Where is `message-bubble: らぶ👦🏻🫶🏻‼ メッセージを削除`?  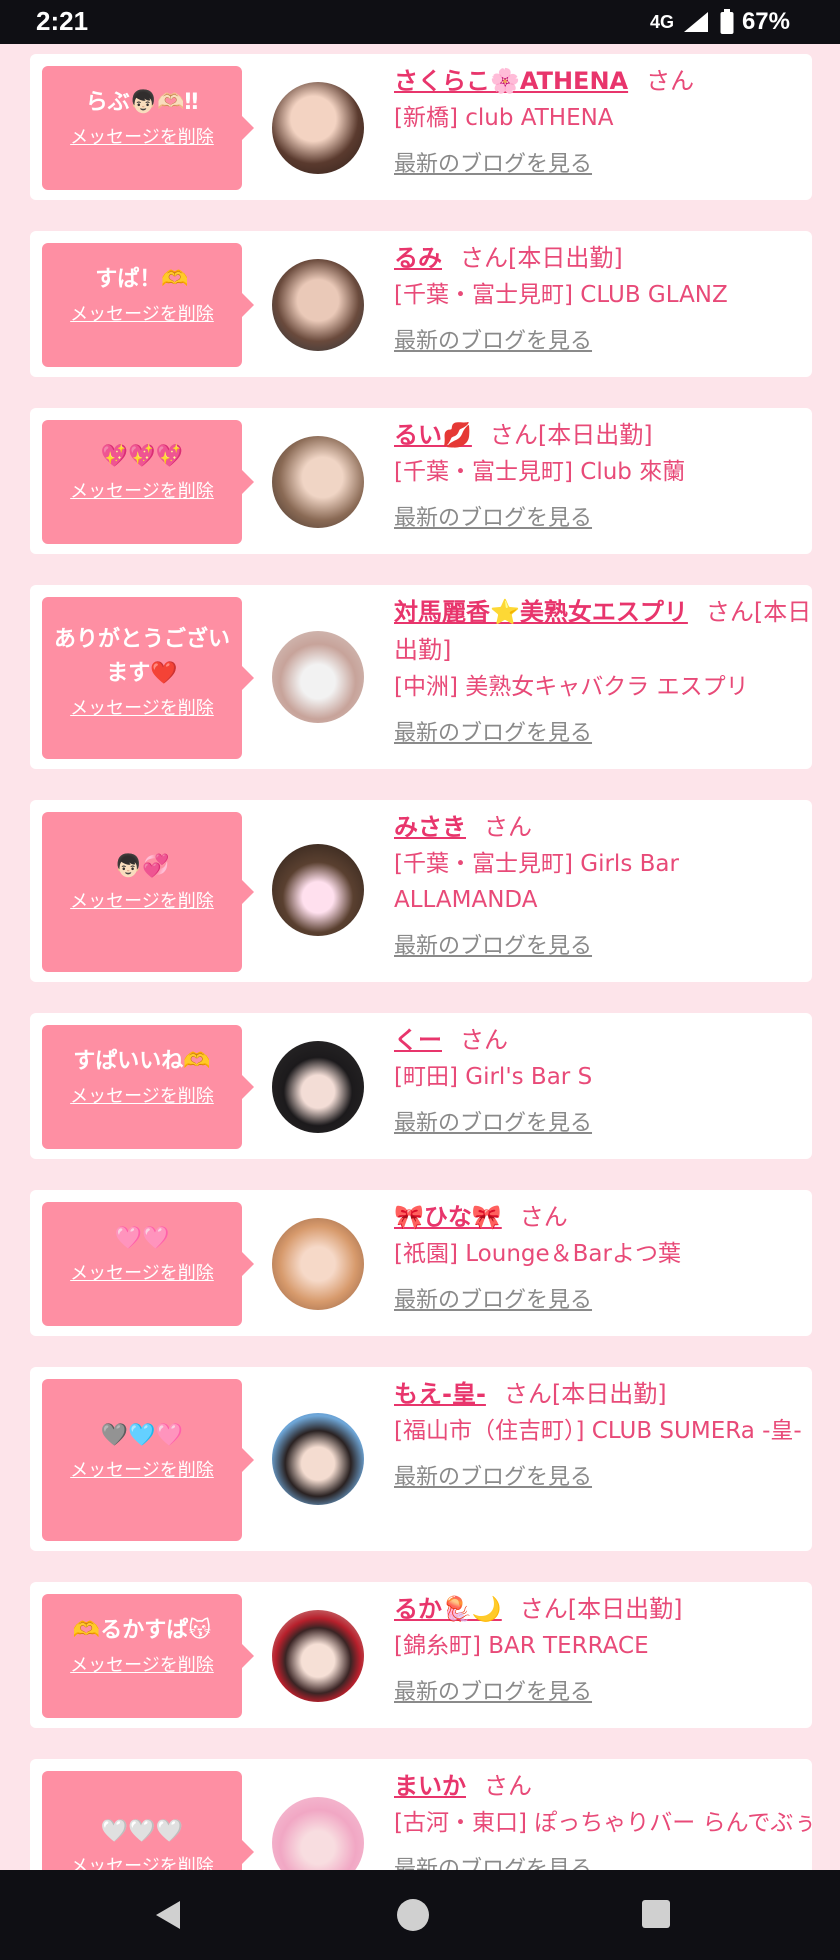
message-bubble: らぶ👦🏻🫶🏻‼ メッセージを削除 is located at coordinates (148, 128).